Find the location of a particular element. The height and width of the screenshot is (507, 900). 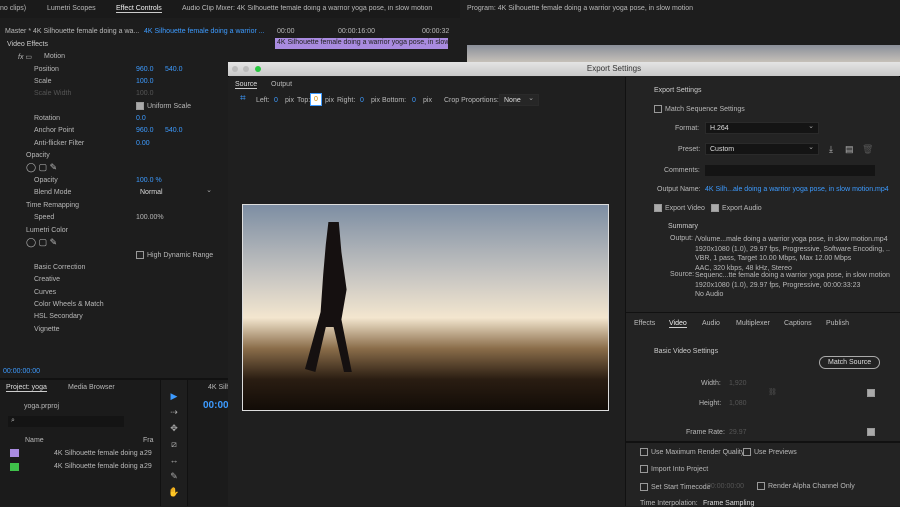

lumetri-section: Curves is located at coordinates (45, 292).